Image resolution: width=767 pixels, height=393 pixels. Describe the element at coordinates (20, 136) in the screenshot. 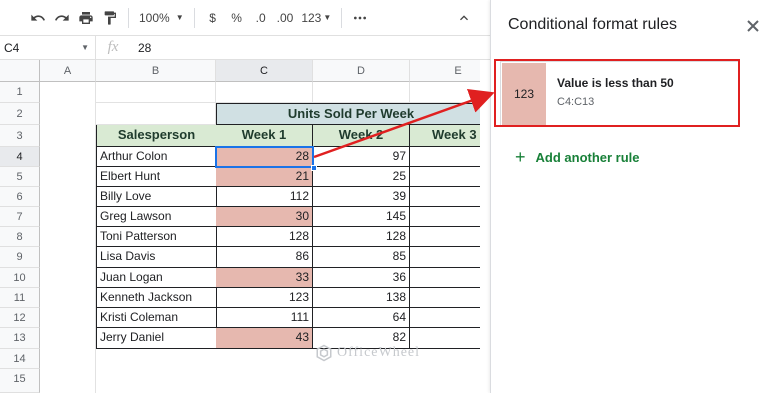

I see `row-header-3: 3` at that location.